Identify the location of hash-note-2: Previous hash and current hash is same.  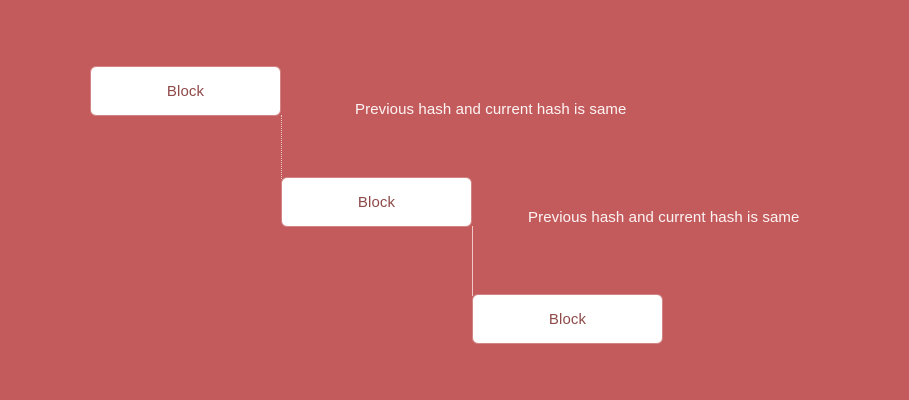
(664, 217).